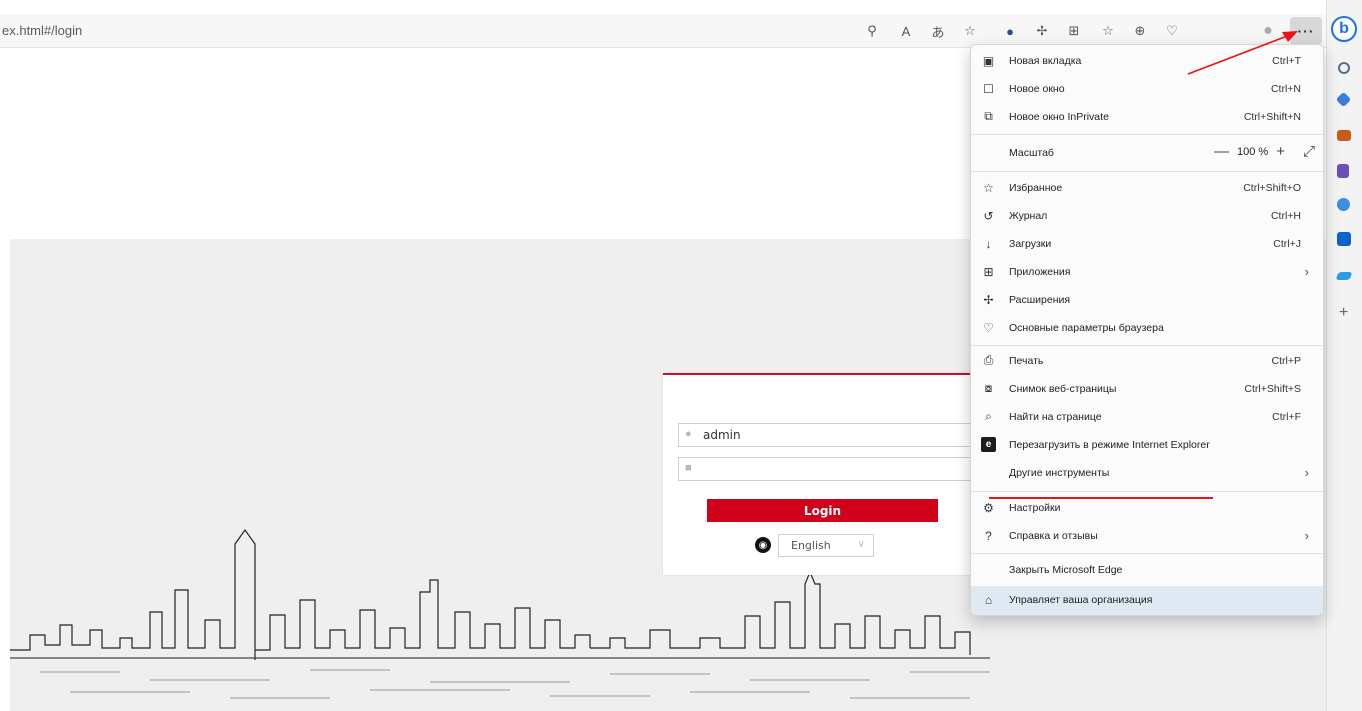  Describe the element at coordinates (1147, 244) in the screenshot. I see `menu-item-downloads: ↓ Загрузки Ctrl+J` at that location.